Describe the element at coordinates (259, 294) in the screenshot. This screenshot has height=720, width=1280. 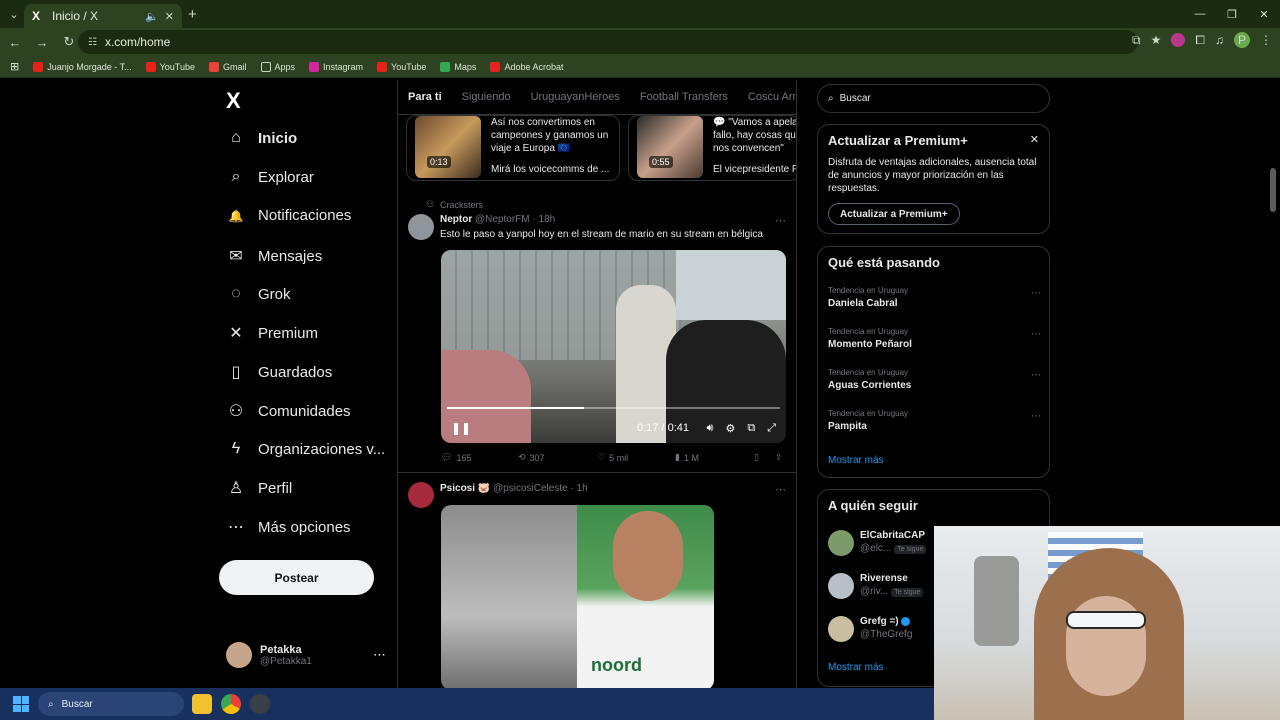
I see `sidebar-item-grok: ◌ Grok` at that location.